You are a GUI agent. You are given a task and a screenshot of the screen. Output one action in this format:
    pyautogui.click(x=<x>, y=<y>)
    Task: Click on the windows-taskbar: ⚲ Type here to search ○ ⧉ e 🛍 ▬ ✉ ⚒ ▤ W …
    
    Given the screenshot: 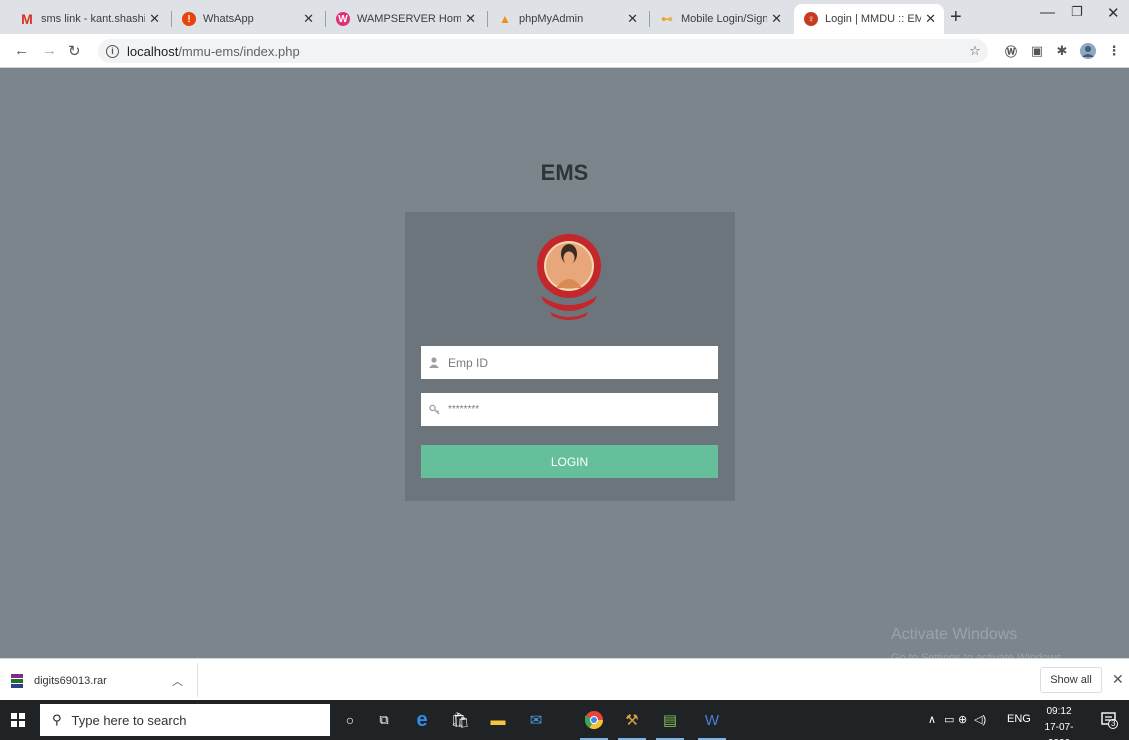 What is the action you would take?
    pyautogui.click(x=564, y=720)
    